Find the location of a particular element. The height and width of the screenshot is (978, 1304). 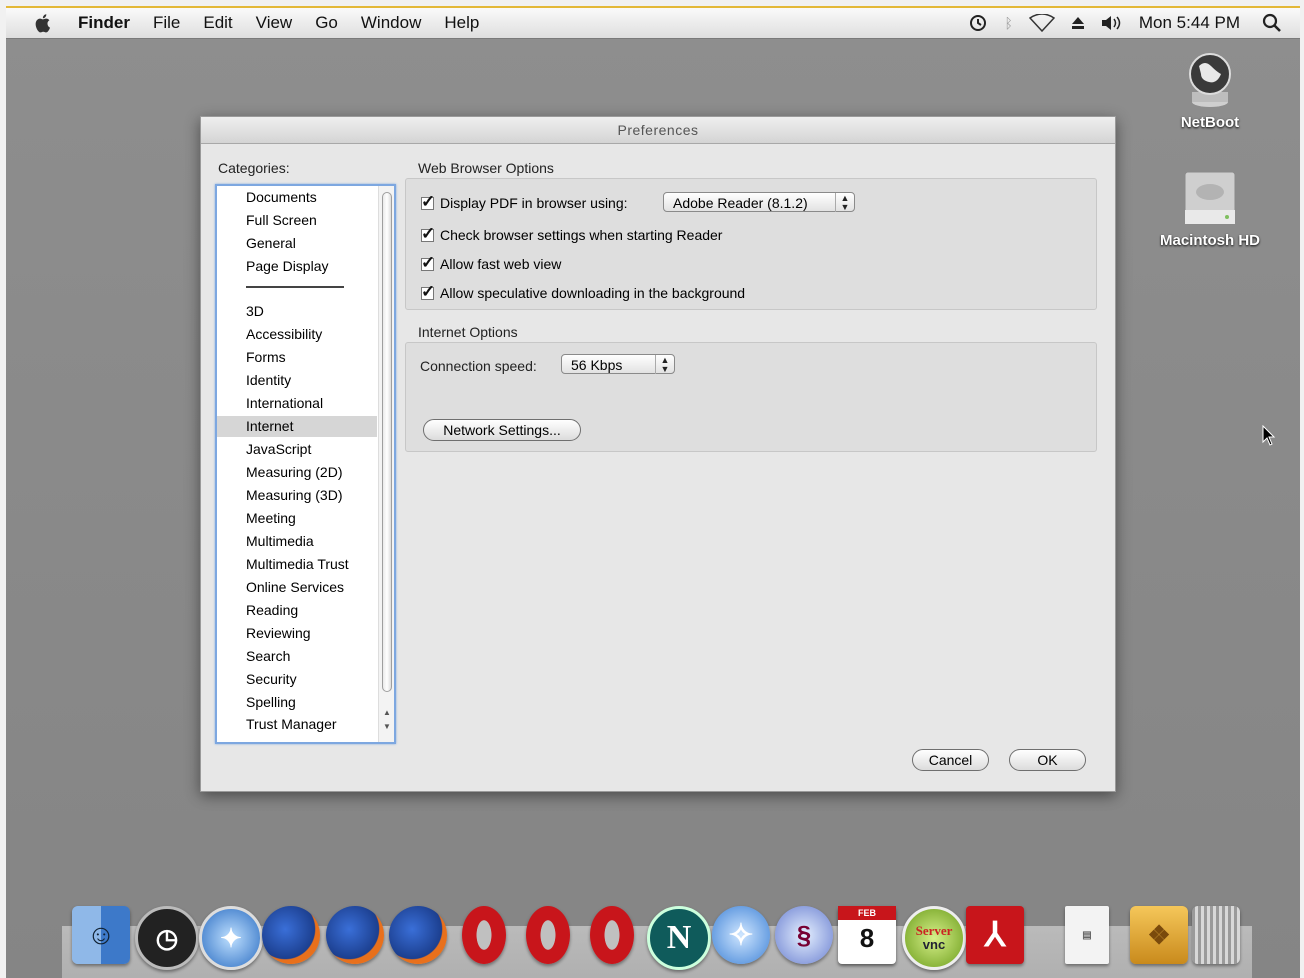

trash-icon is located at coordinates (1216, 935).